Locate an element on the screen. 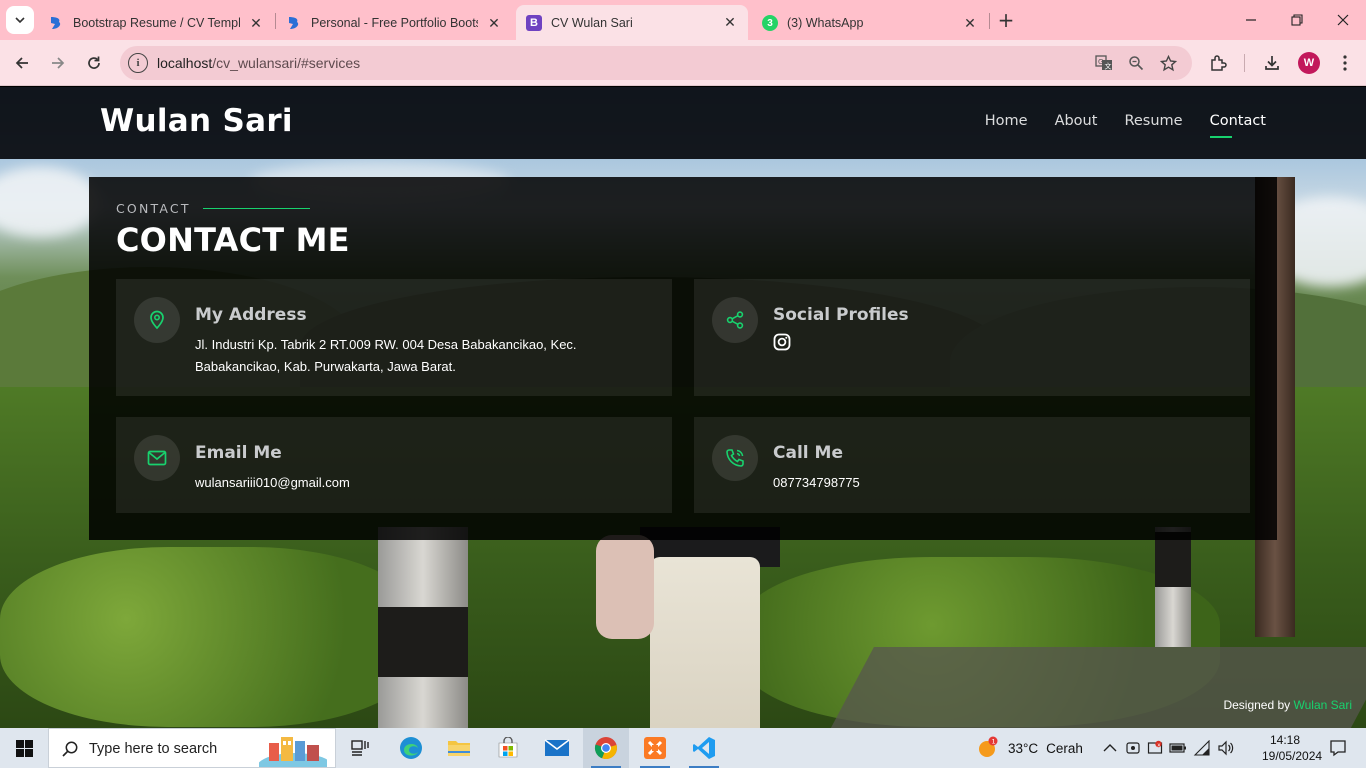 The image size is (1366, 768). arrow-right-icon is located at coordinates (58, 63).